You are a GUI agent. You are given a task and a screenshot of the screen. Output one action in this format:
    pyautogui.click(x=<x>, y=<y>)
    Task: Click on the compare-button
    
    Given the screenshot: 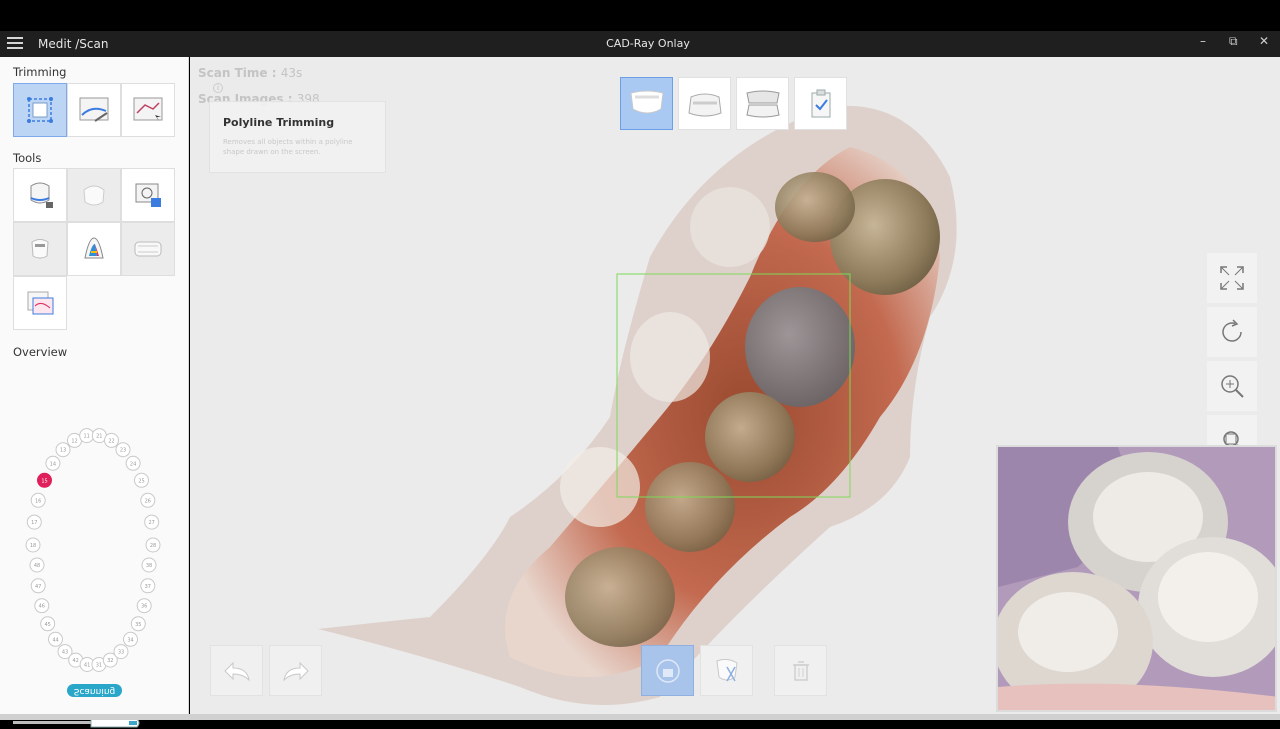 What is the action you would take?
    pyautogui.click(x=40, y=303)
    